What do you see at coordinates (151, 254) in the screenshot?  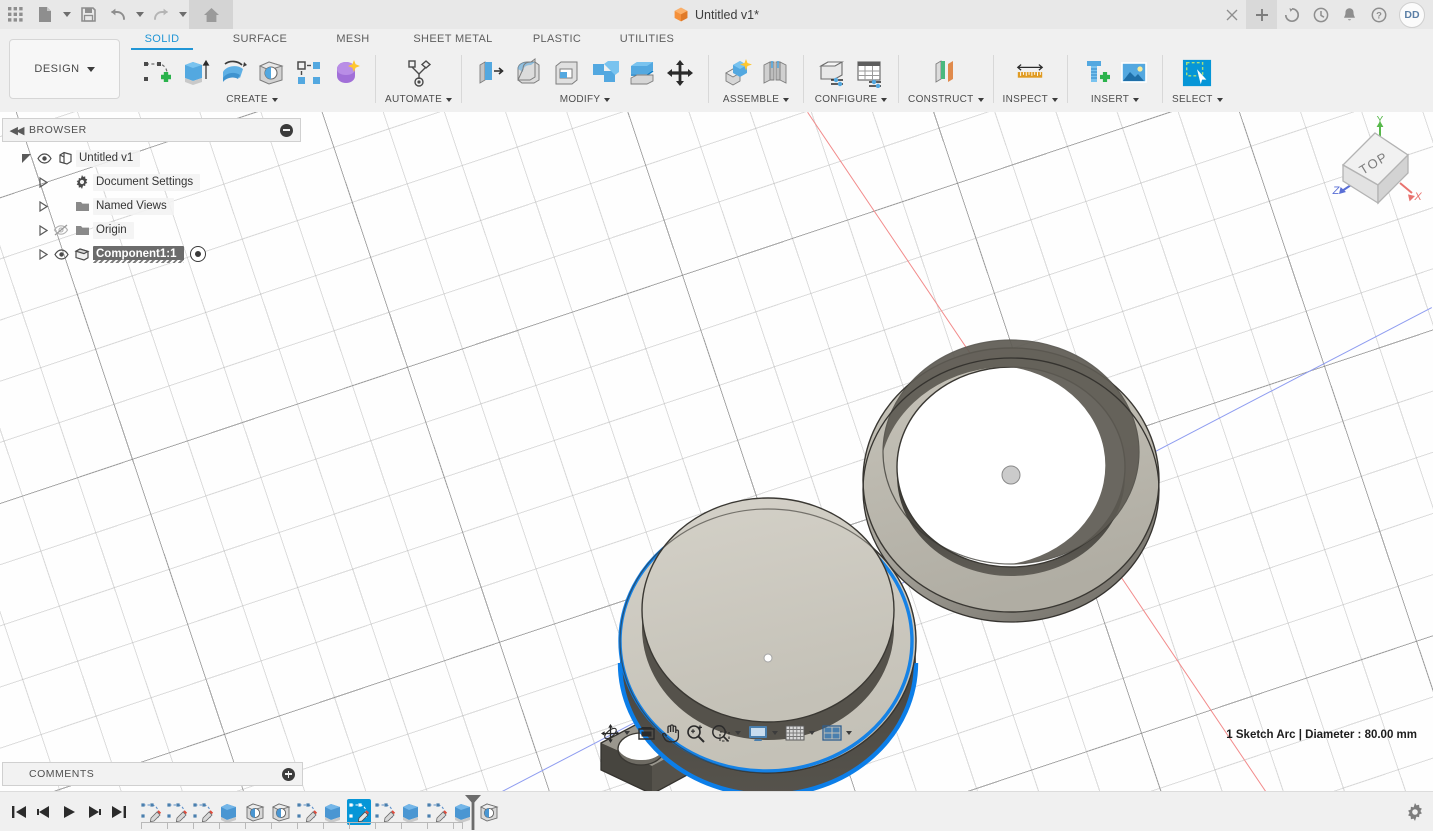 I see `tree-item-component1: Component1:1` at bounding box center [151, 254].